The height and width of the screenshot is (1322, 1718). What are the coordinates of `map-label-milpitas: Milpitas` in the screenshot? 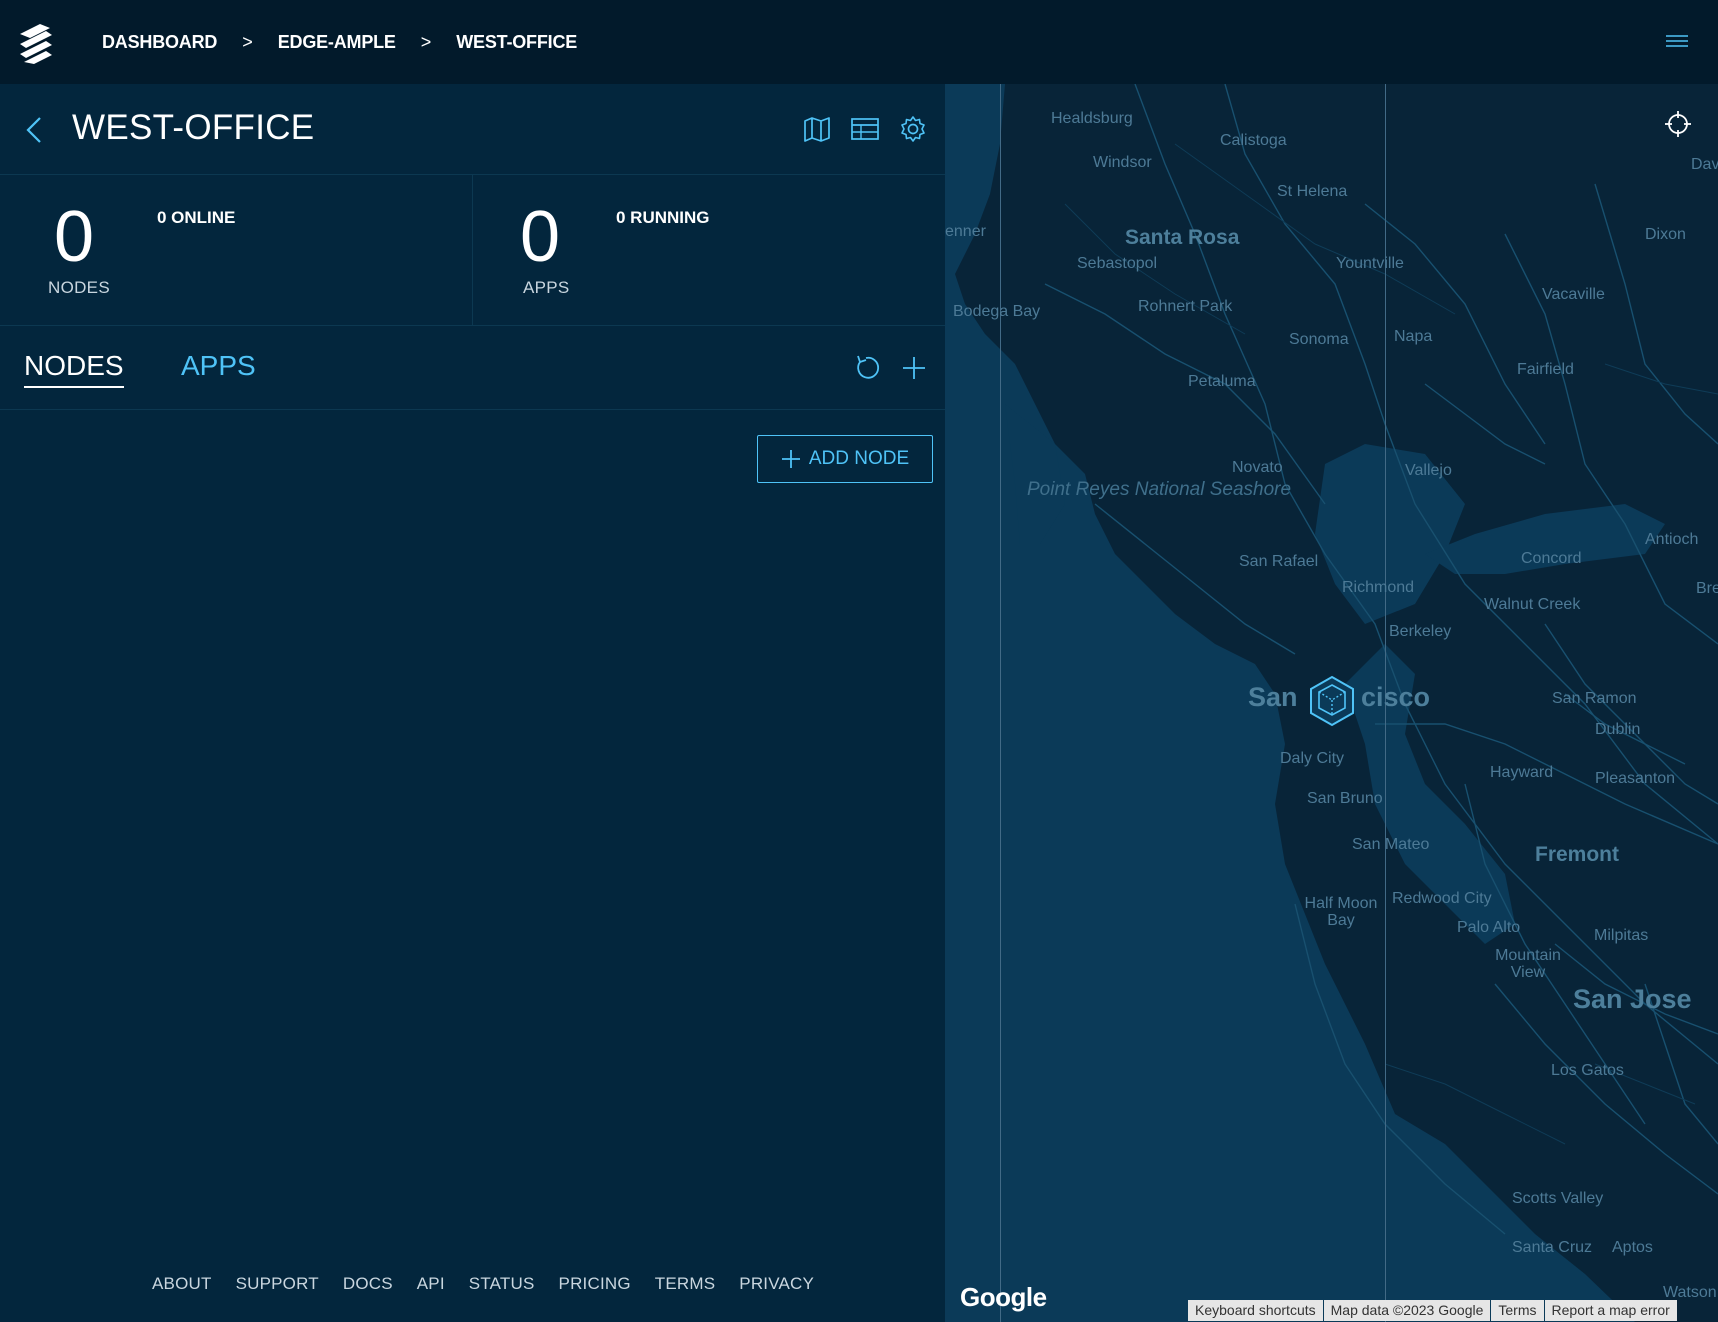 It's located at (1621, 935).